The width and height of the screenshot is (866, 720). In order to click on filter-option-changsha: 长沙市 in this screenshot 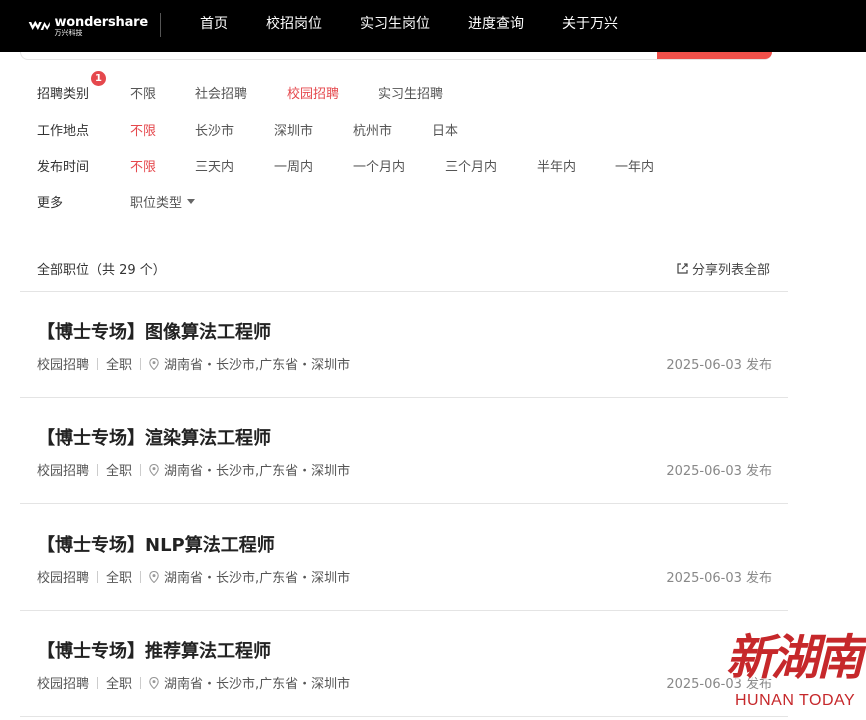, I will do `click(234, 129)`.